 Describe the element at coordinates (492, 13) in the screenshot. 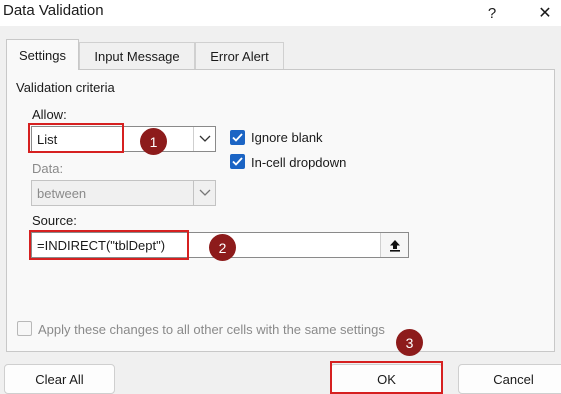

I see `help-button: ?` at that location.